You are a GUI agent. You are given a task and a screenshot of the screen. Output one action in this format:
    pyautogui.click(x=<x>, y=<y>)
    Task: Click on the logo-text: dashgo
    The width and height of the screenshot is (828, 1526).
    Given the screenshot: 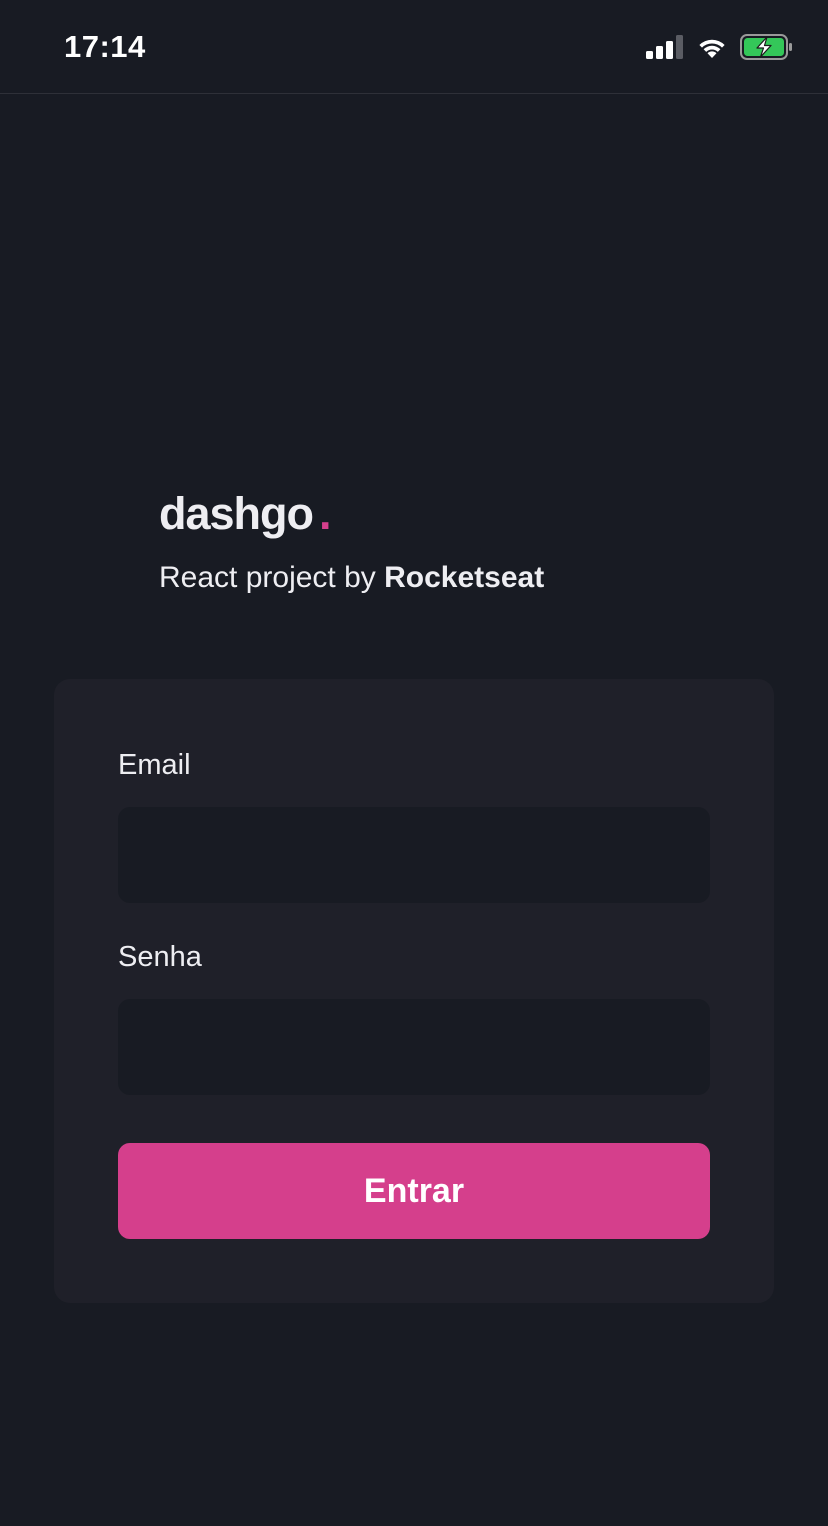 What is the action you would take?
    pyautogui.click(x=236, y=513)
    